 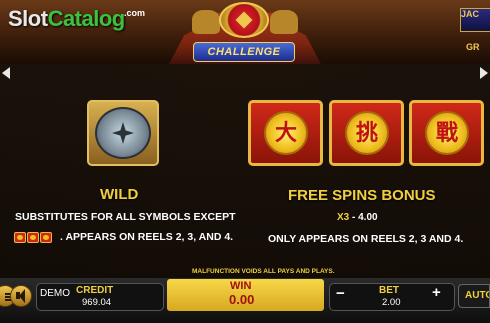 I want to click on bet-increase-button: +, so click(x=436, y=292).